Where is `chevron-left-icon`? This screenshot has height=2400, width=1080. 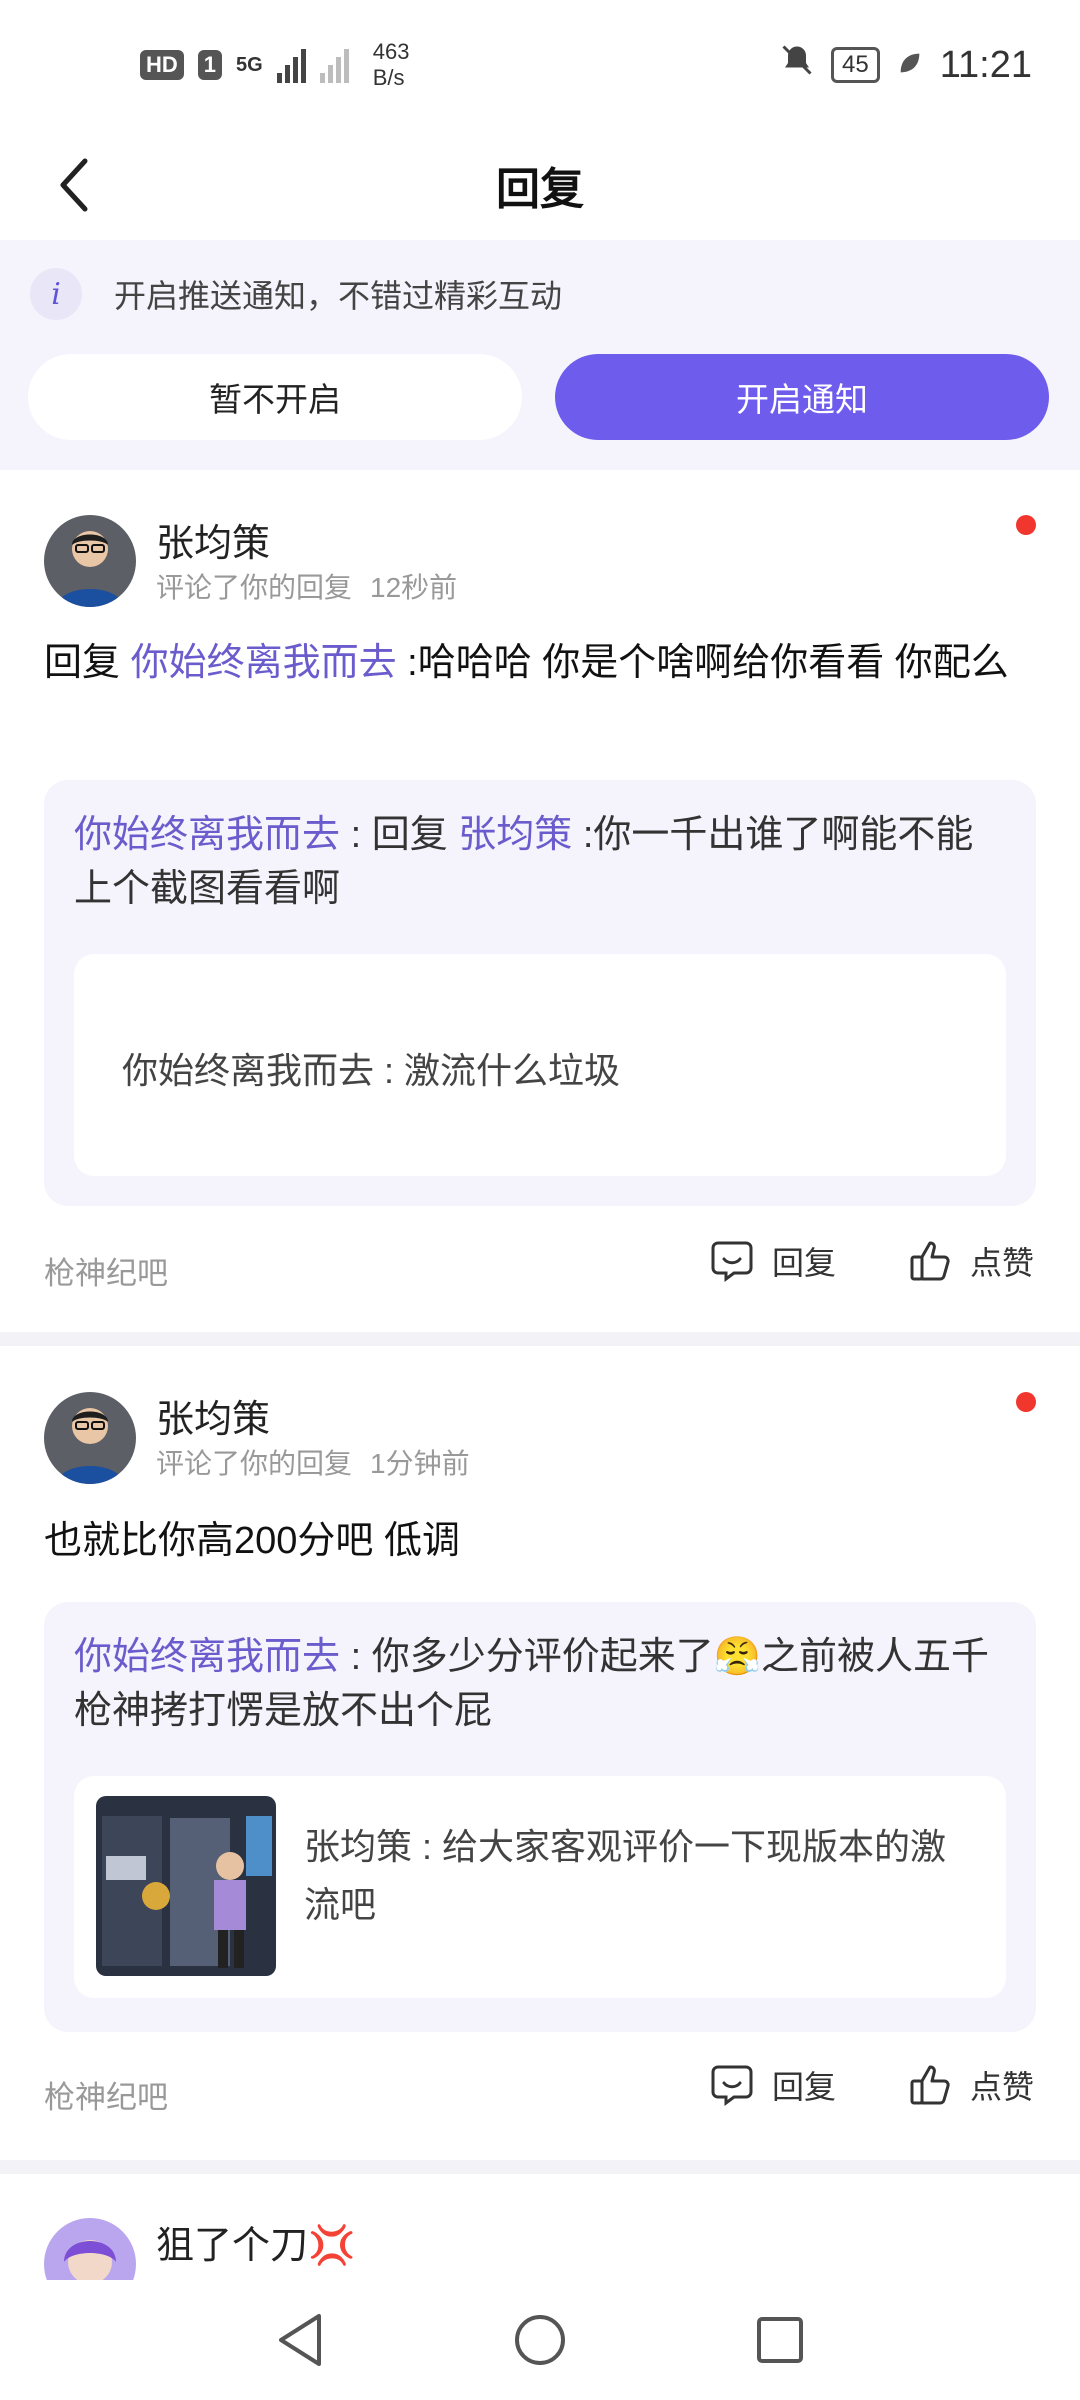
chevron-left-icon is located at coordinates (74, 185).